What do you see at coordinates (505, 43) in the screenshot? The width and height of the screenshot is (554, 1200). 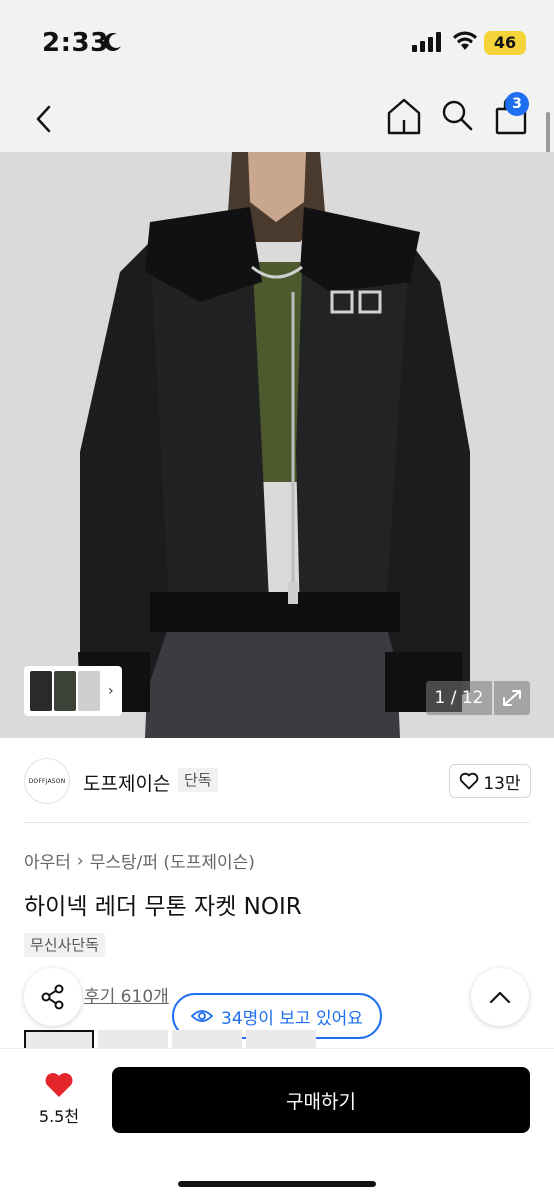 I see `battery-icon: 46` at bounding box center [505, 43].